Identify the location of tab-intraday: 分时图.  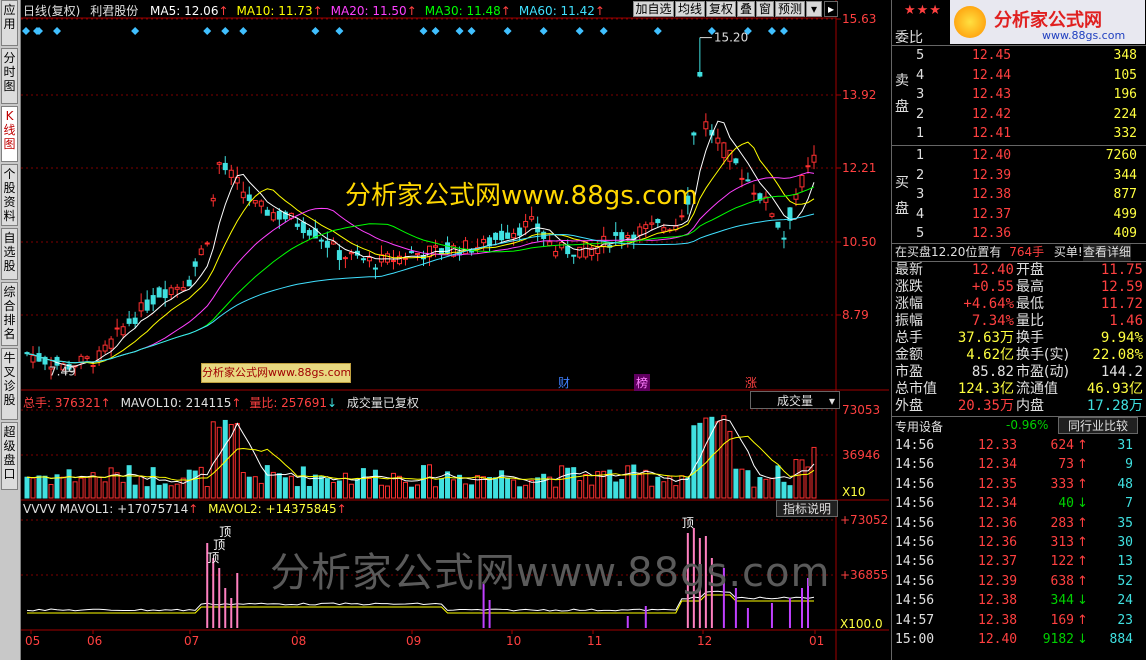
(9, 76).